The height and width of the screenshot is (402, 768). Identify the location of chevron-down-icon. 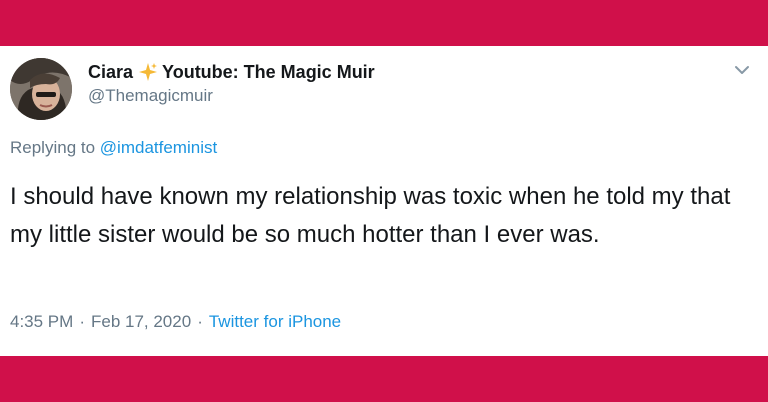
(742, 70).